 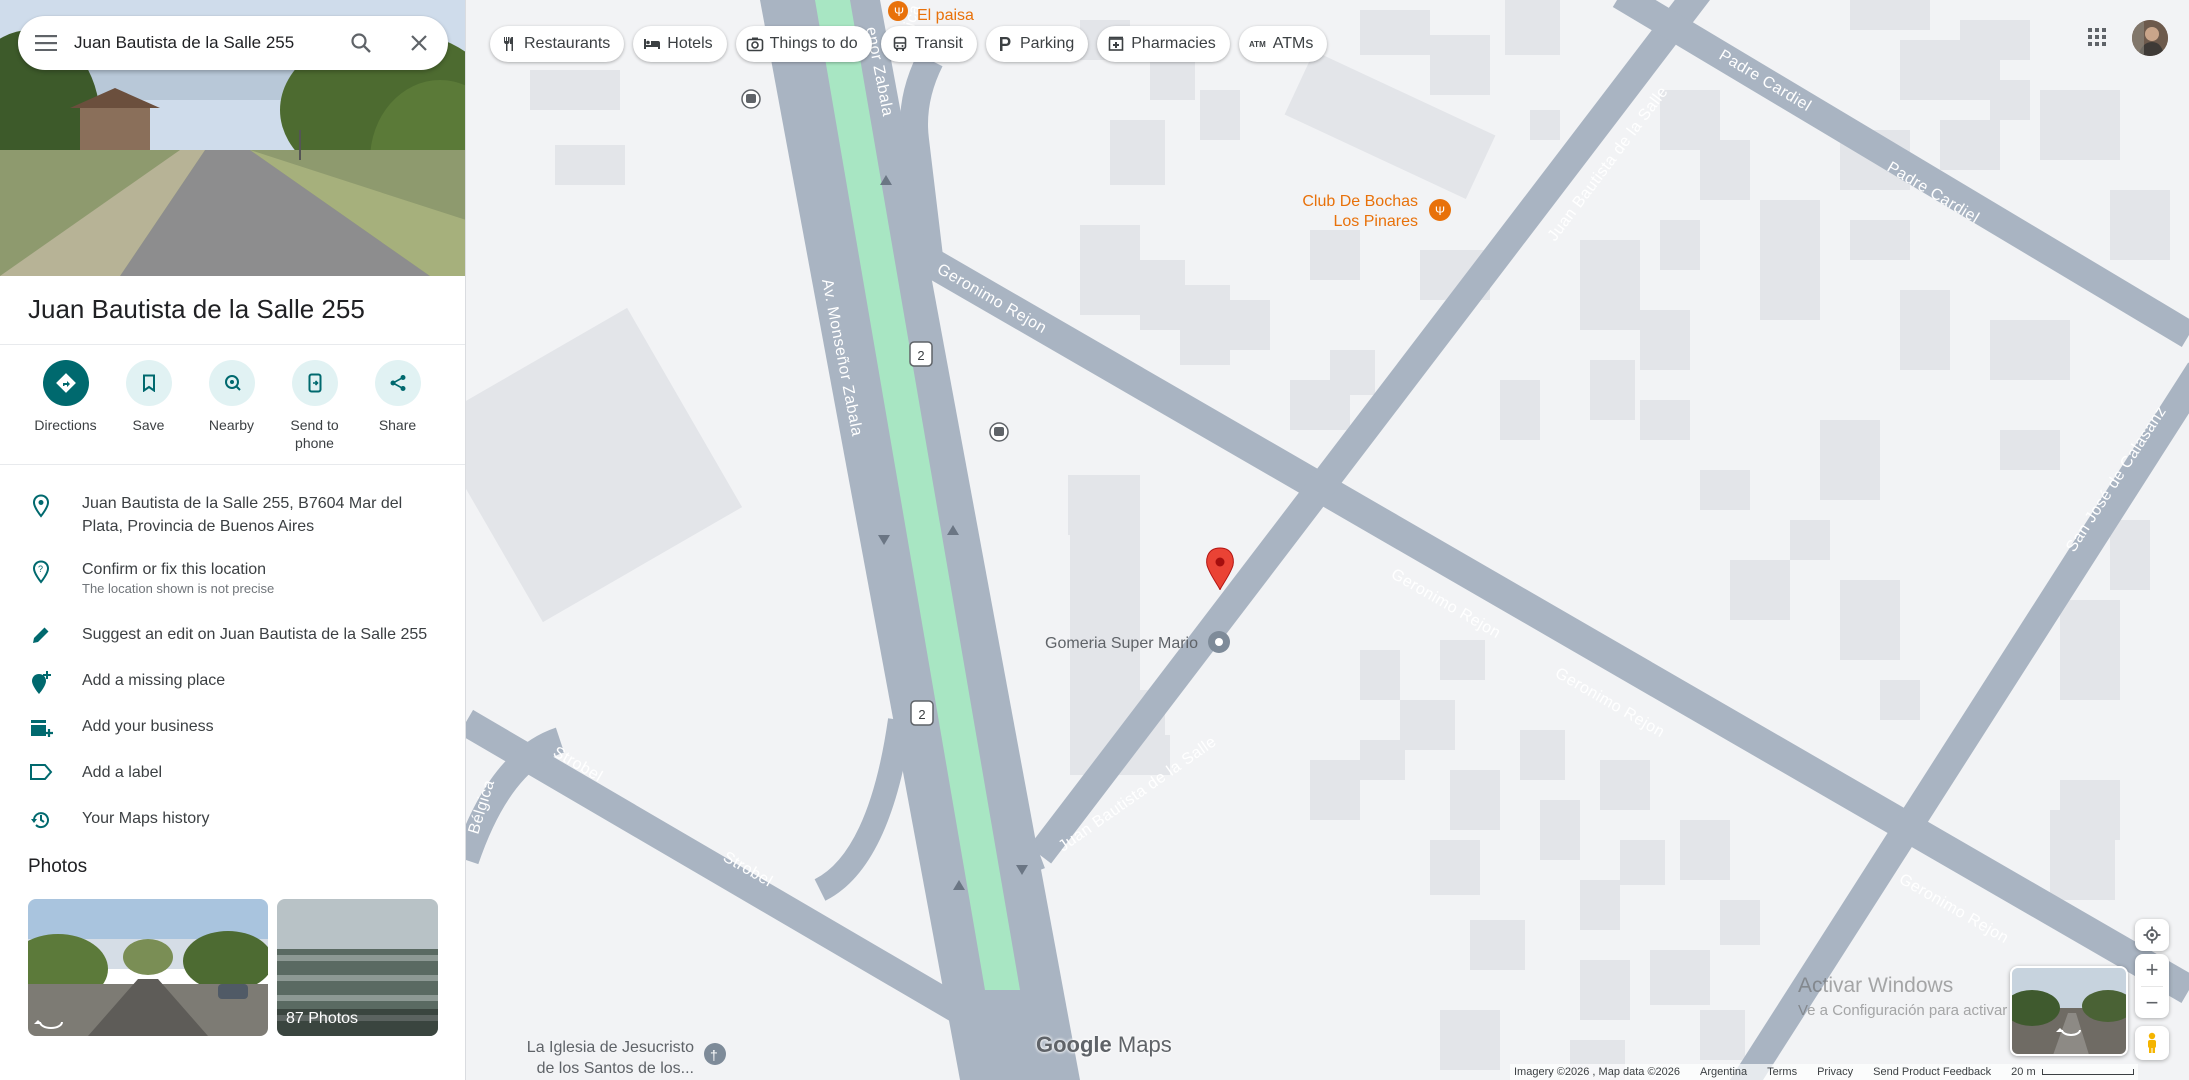 I want to click on location-pin-icon, so click(x=1220, y=569).